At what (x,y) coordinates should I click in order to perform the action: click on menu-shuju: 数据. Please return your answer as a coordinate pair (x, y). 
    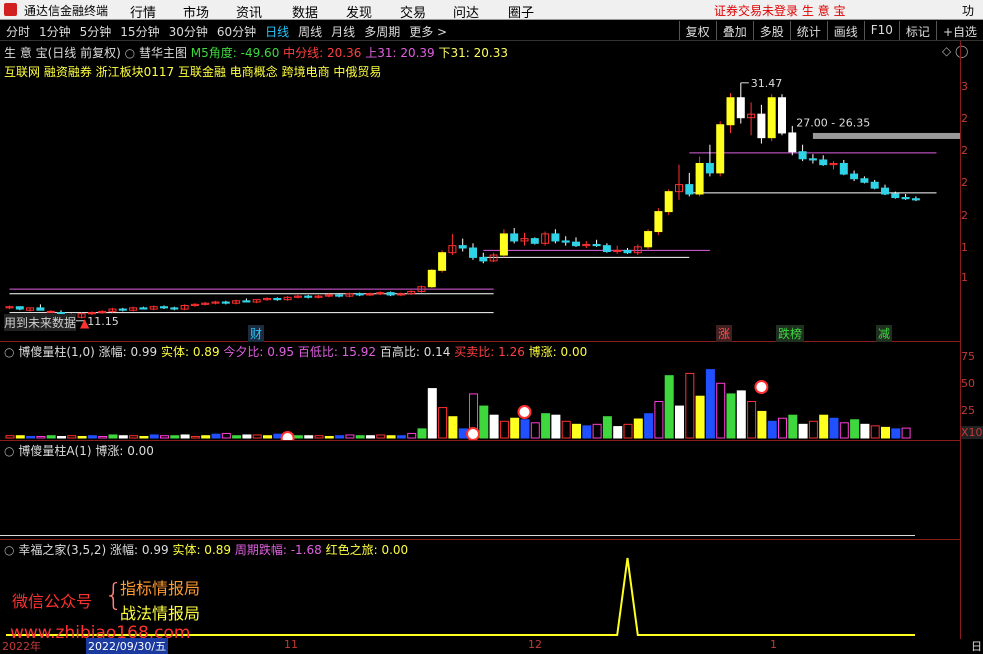
    Looking at the image, I should click on (305, 11).